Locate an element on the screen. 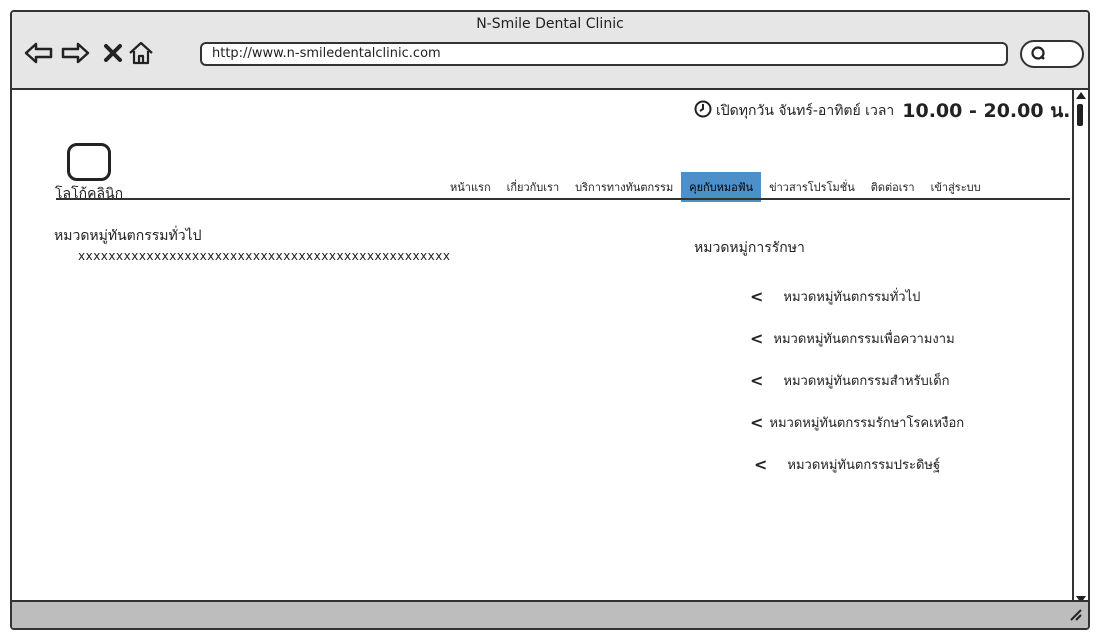  section-title: หมวดหมู่ทันตกรรมทั่วไป is located at coordinates (128, 236).